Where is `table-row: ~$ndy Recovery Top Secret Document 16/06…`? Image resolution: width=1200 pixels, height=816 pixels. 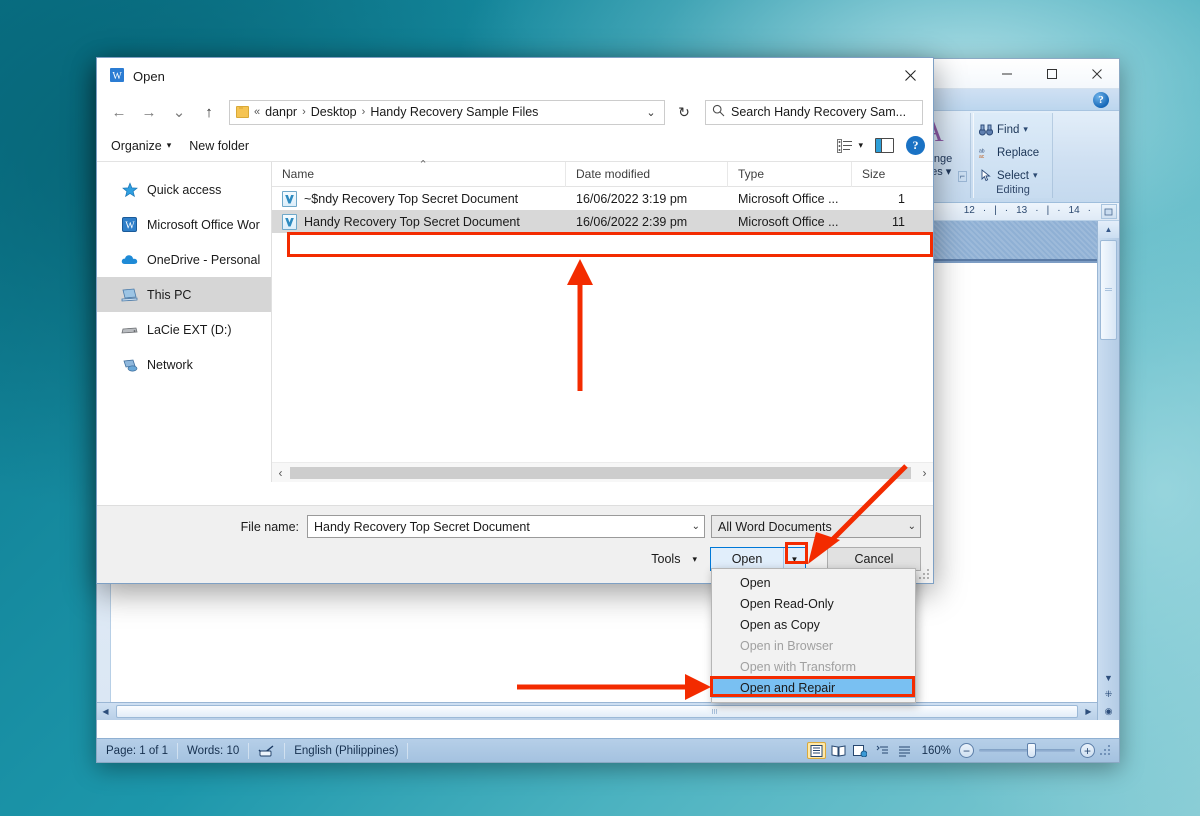
table-row: ~$ndy Recovery Top Secret Document 16/06… is located at coordinates (602, 198).